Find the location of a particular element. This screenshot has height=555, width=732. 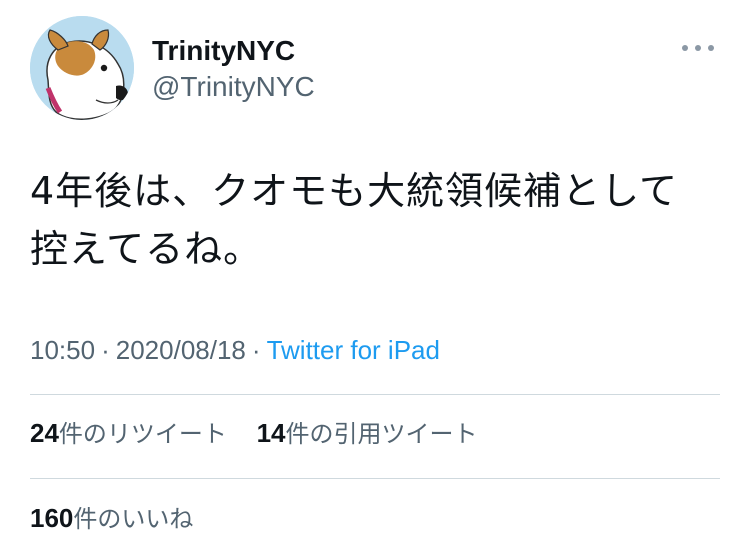

quotes-count: 14 is located at coordinates (271, 433).